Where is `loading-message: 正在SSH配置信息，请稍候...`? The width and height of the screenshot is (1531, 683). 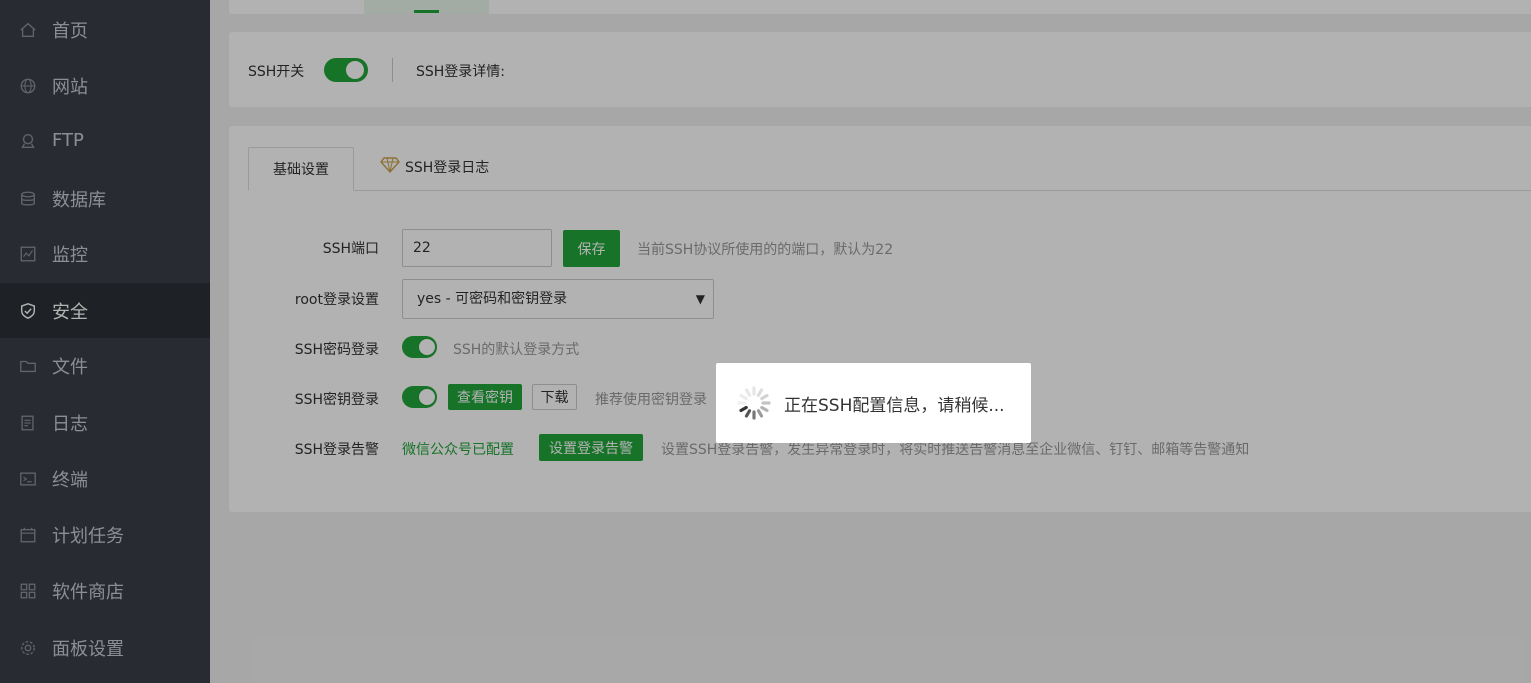
loading-message: 正在SSH配置信息，请稍候... is located at coordinates (894, 405).